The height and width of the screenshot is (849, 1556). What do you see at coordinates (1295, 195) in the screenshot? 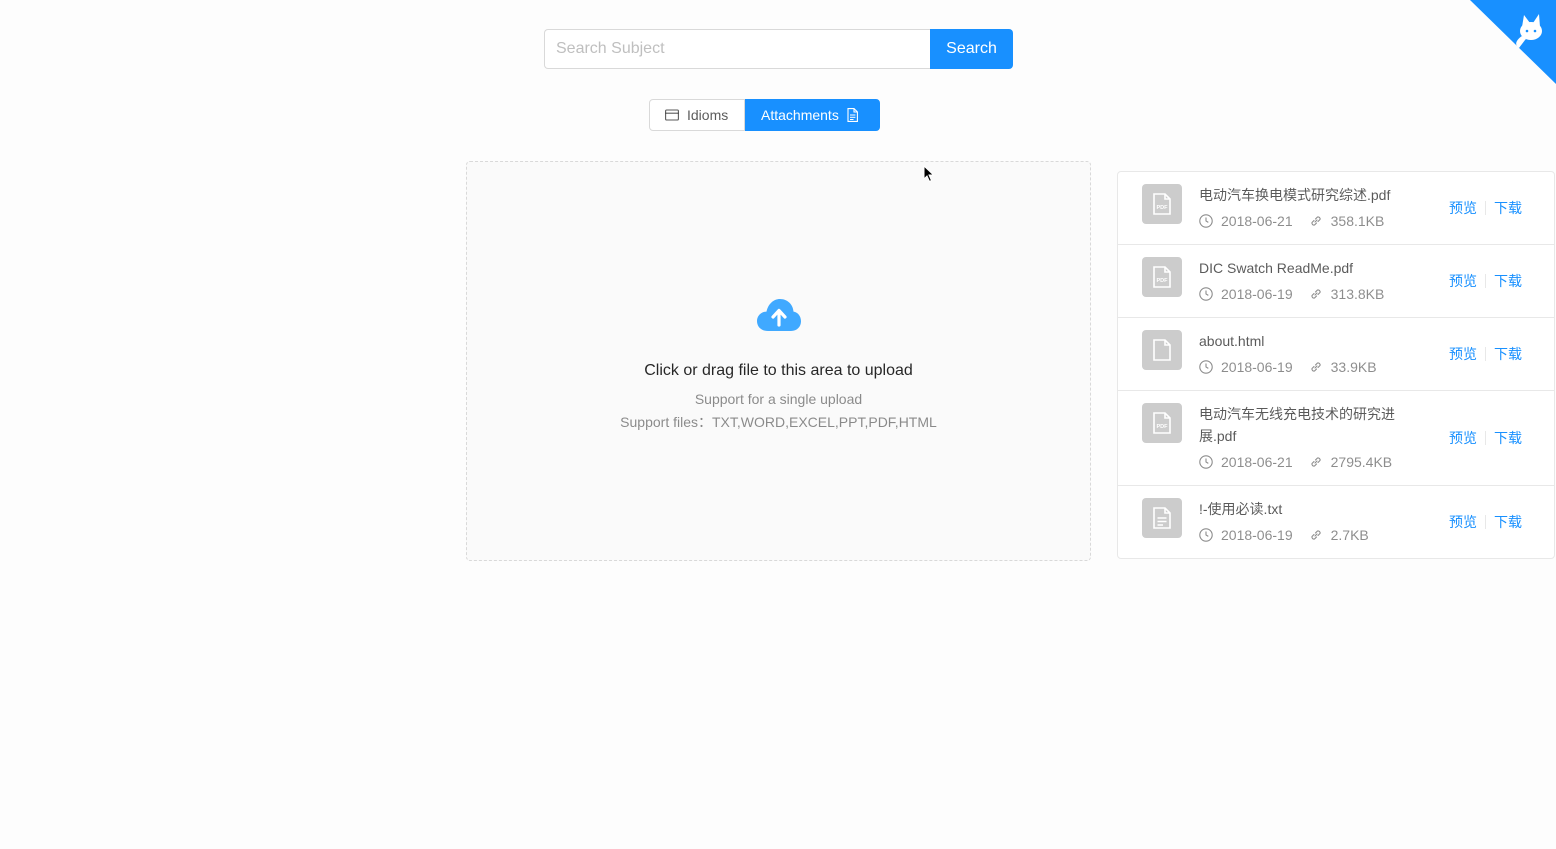
I see `file-name: 电动汽车换电模式研究综述.pdf` at bounding box center [1295, 195].